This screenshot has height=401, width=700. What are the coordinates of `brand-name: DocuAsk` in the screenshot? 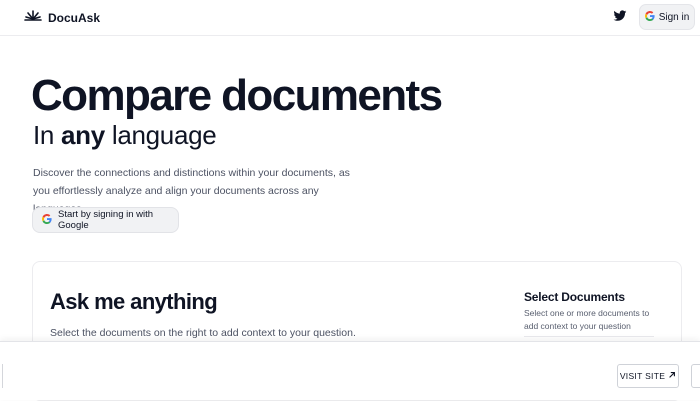 It's located at (74, 17).